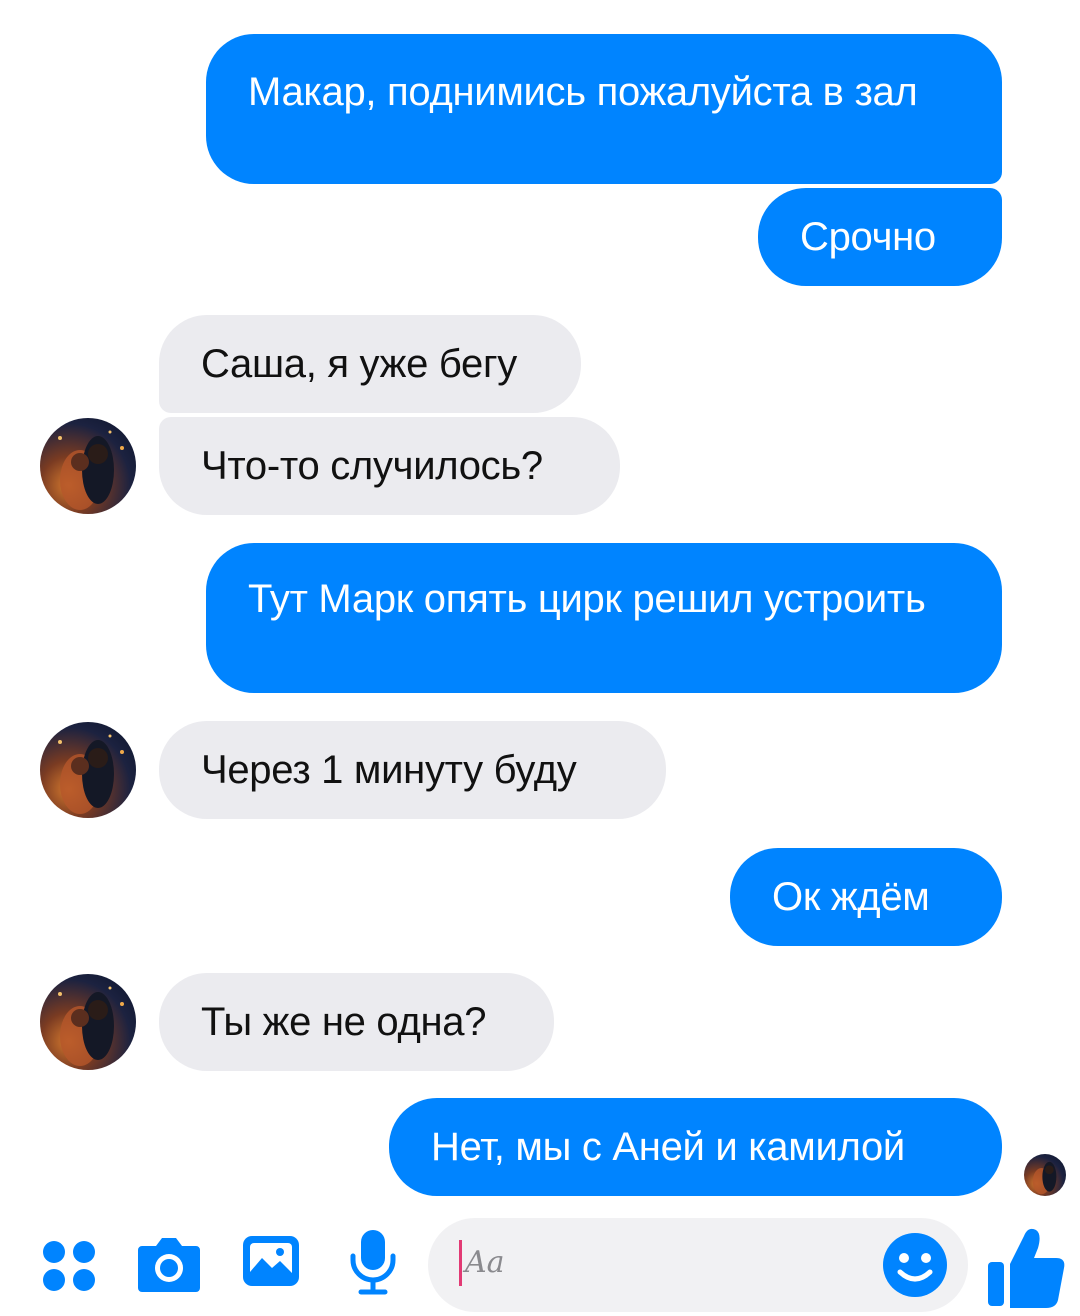  I want to click on message-bubble-outgoing: Ок ждём, so click(866, 897).